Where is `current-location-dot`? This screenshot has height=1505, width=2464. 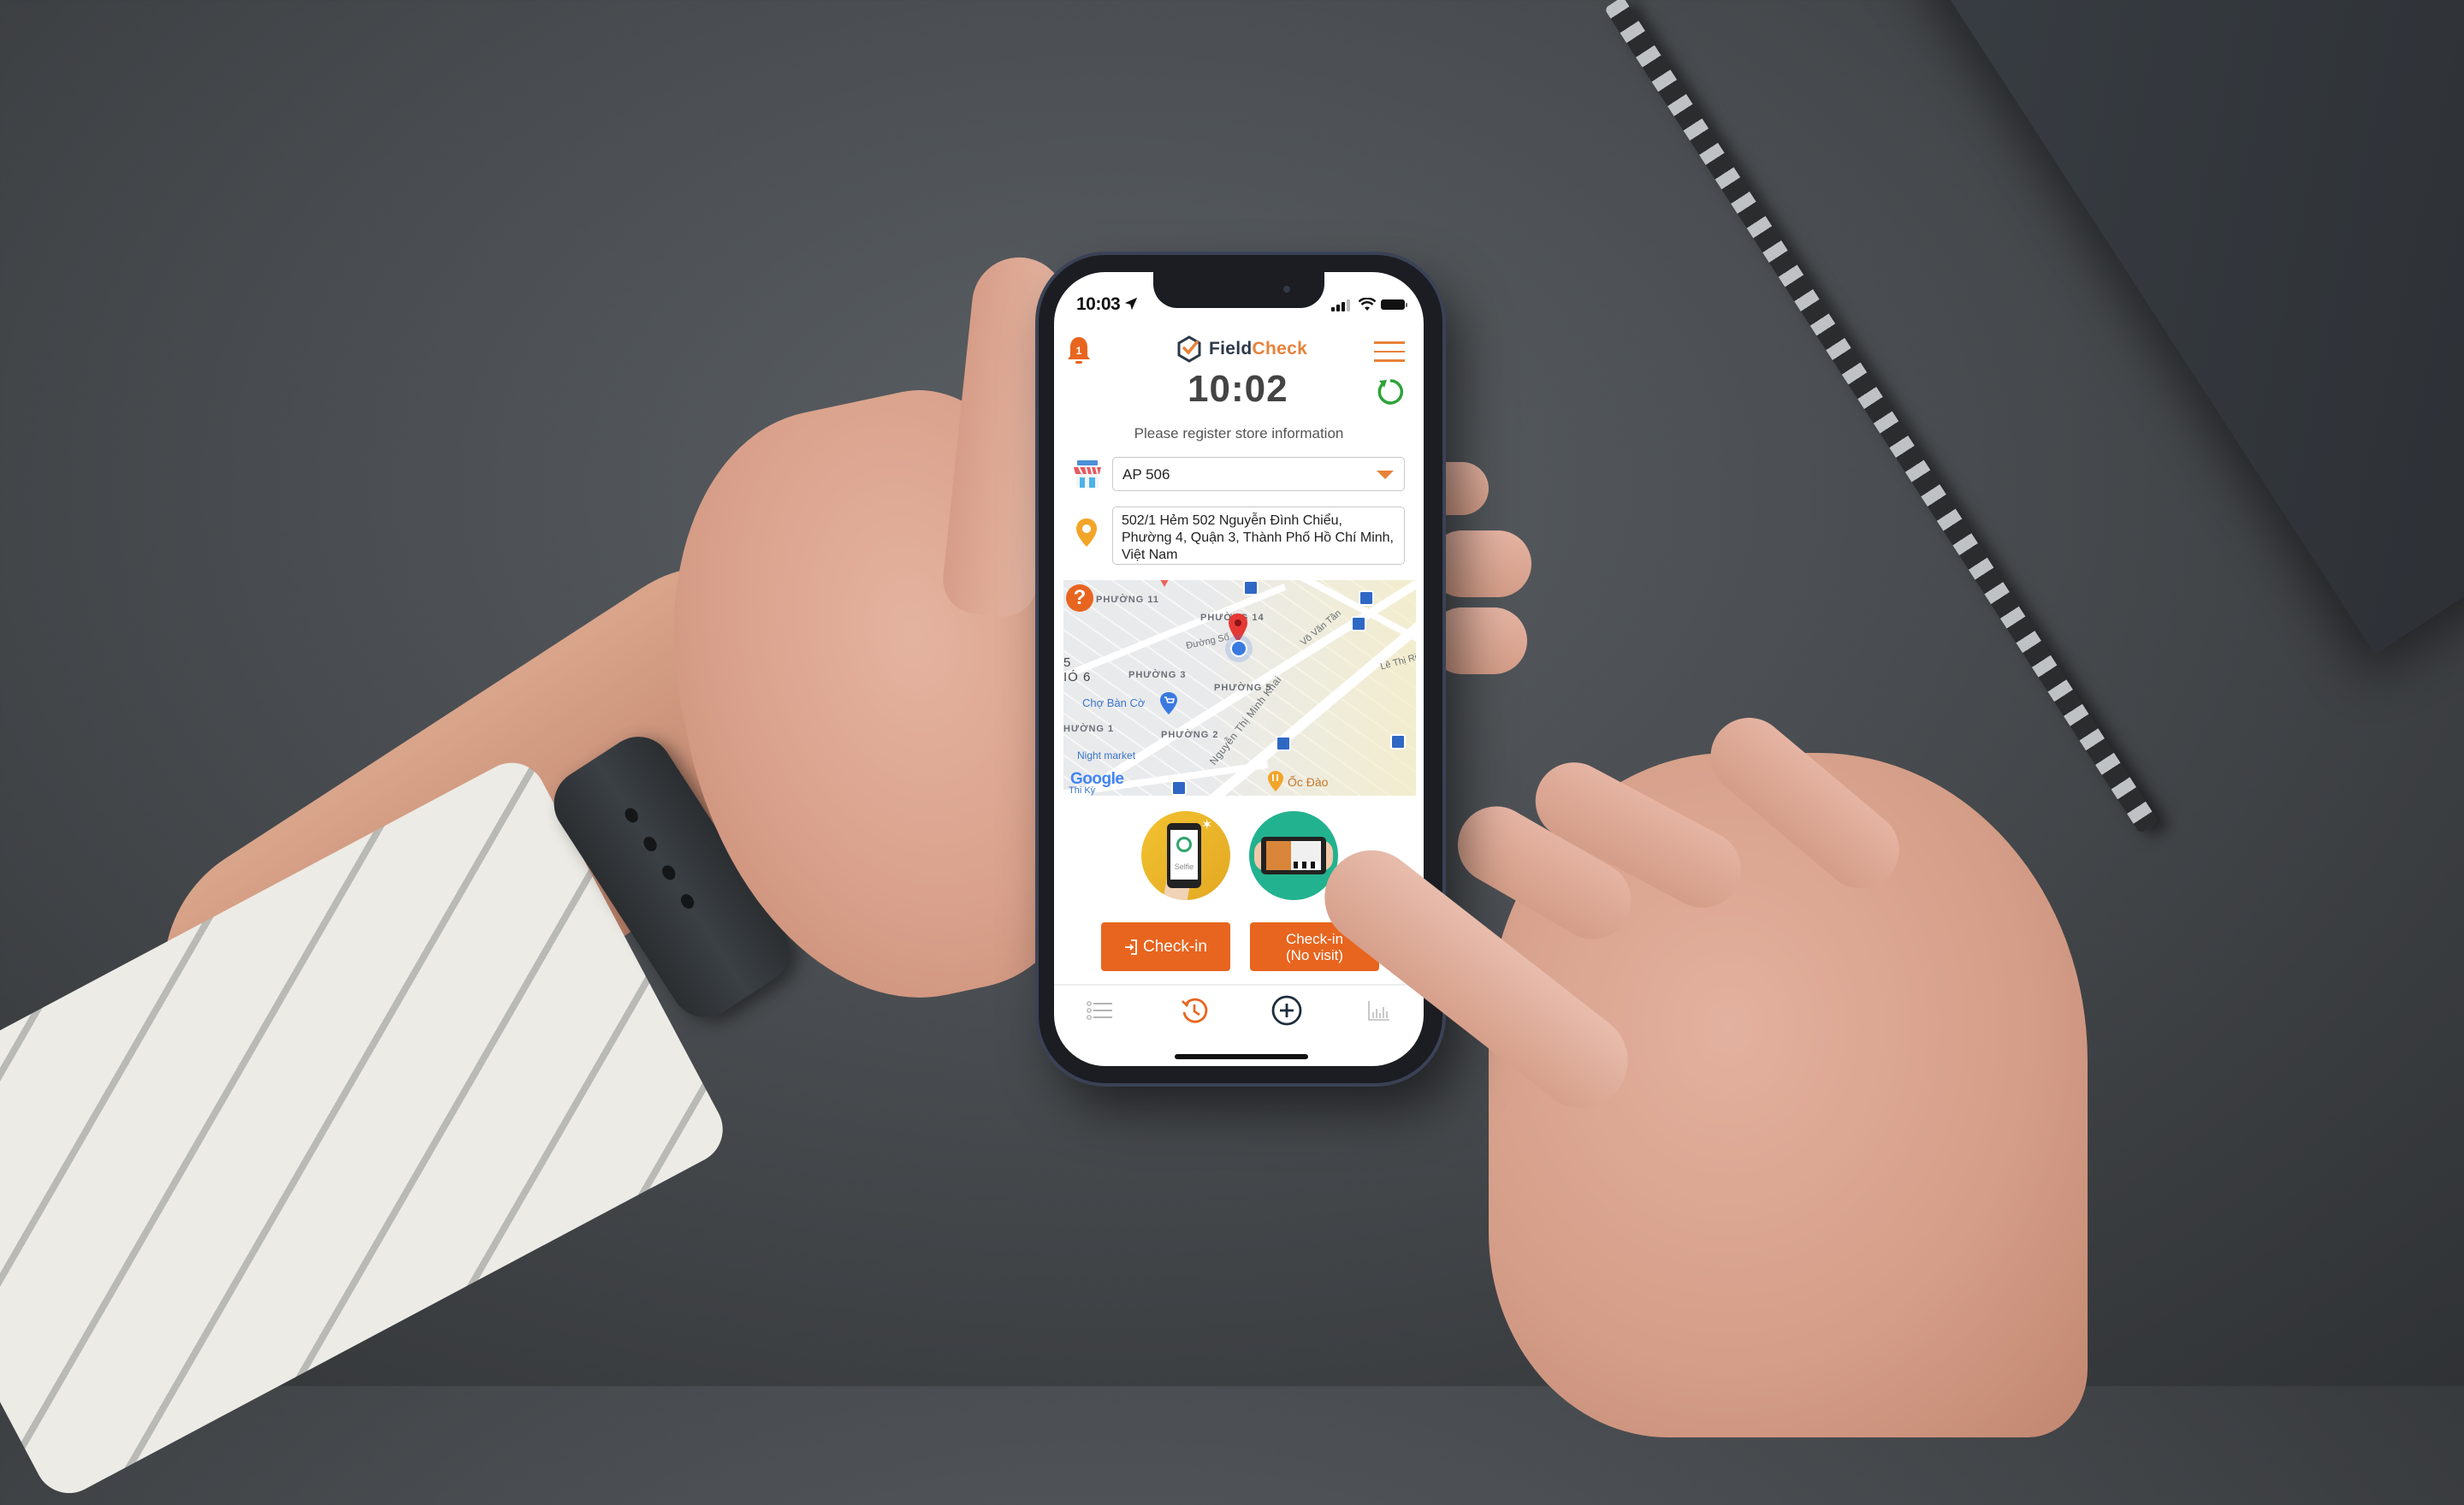 current-location-dot is located at coordinates (1238, 648).